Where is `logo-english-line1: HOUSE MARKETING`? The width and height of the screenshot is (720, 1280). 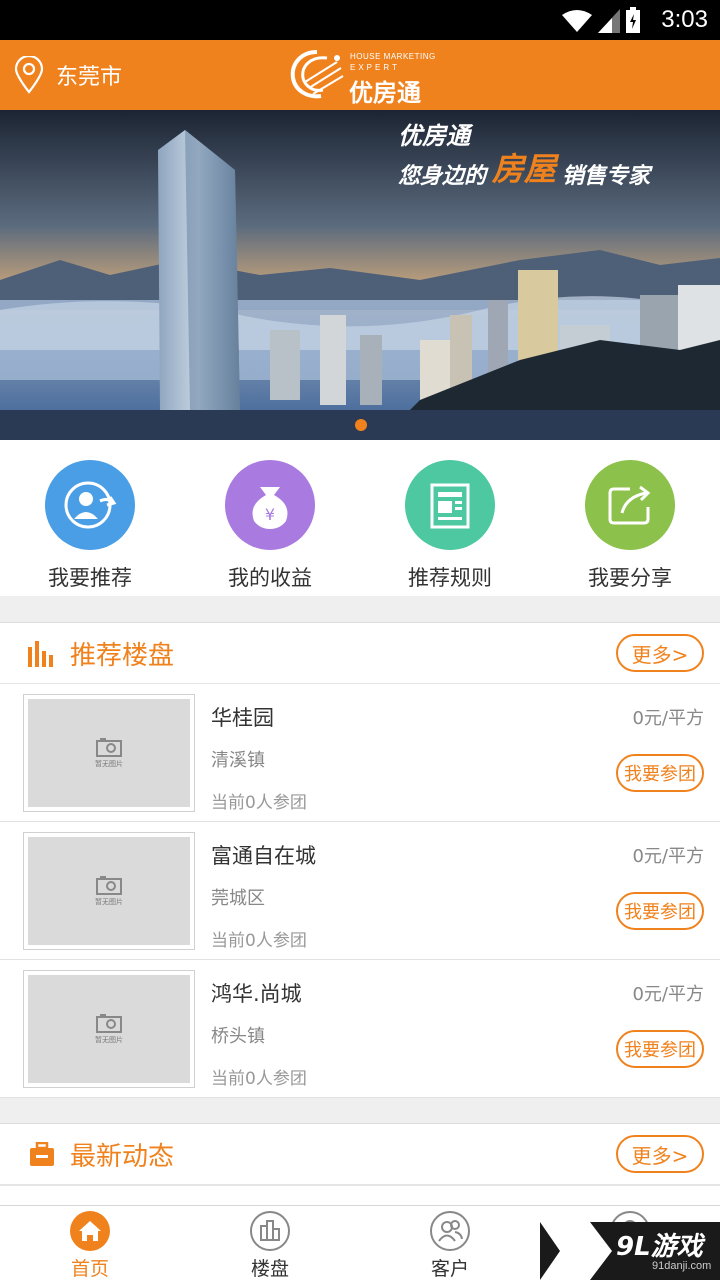 logo-english-line1: HOUSE MARKETING is located at coordinates (393, 56).